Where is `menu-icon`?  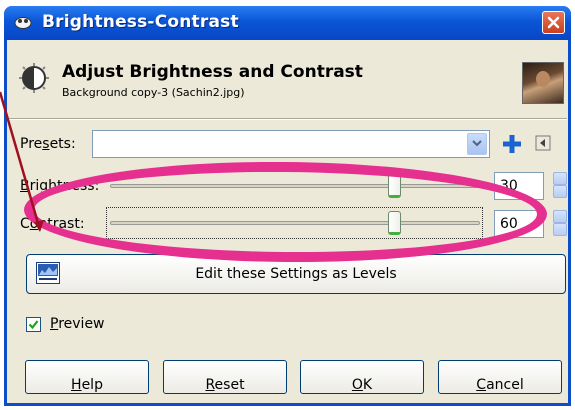 menu-icon is located at coordinates (543, 143).